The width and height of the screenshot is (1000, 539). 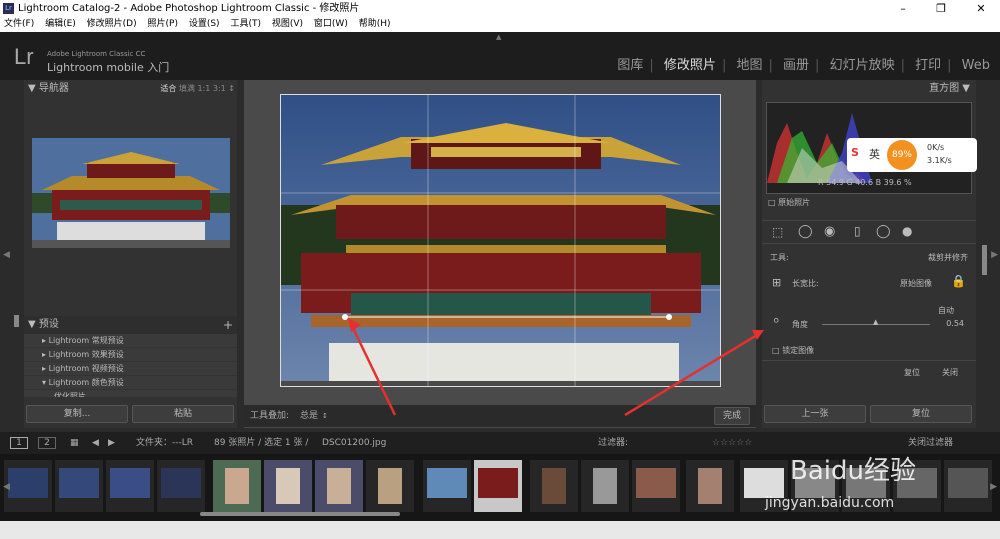 What do you see at coordinates (853, 471) in the screenshot?
I see `watermark-logo: Baidu经验` at bounding box center [853, 471].